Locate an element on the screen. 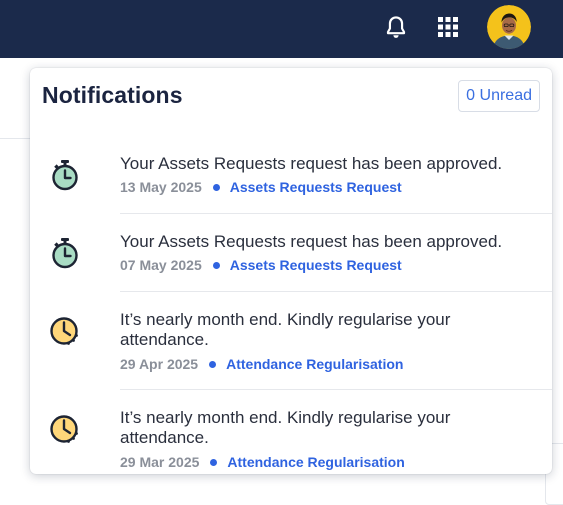 Image resolution: width=563 pixels, height=505 pixels. unread-count-button: 0 Unread is located at coordinates (499, 96).